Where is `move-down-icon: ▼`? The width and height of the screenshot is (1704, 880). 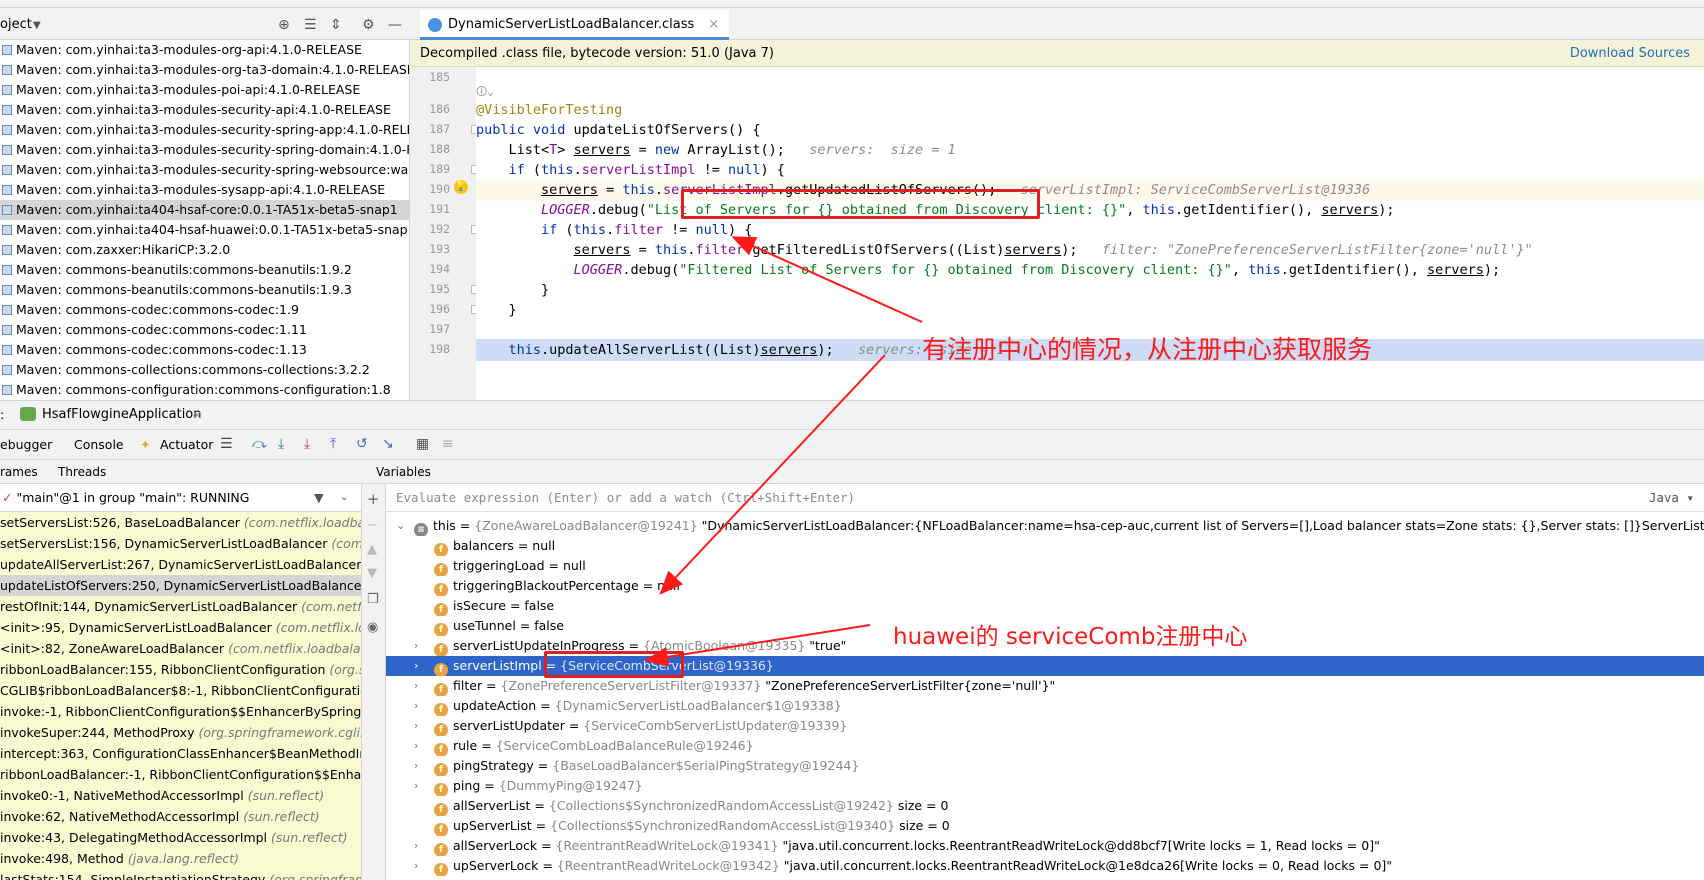
move-down-icon: ▼ is located at coordinates (372, 573).